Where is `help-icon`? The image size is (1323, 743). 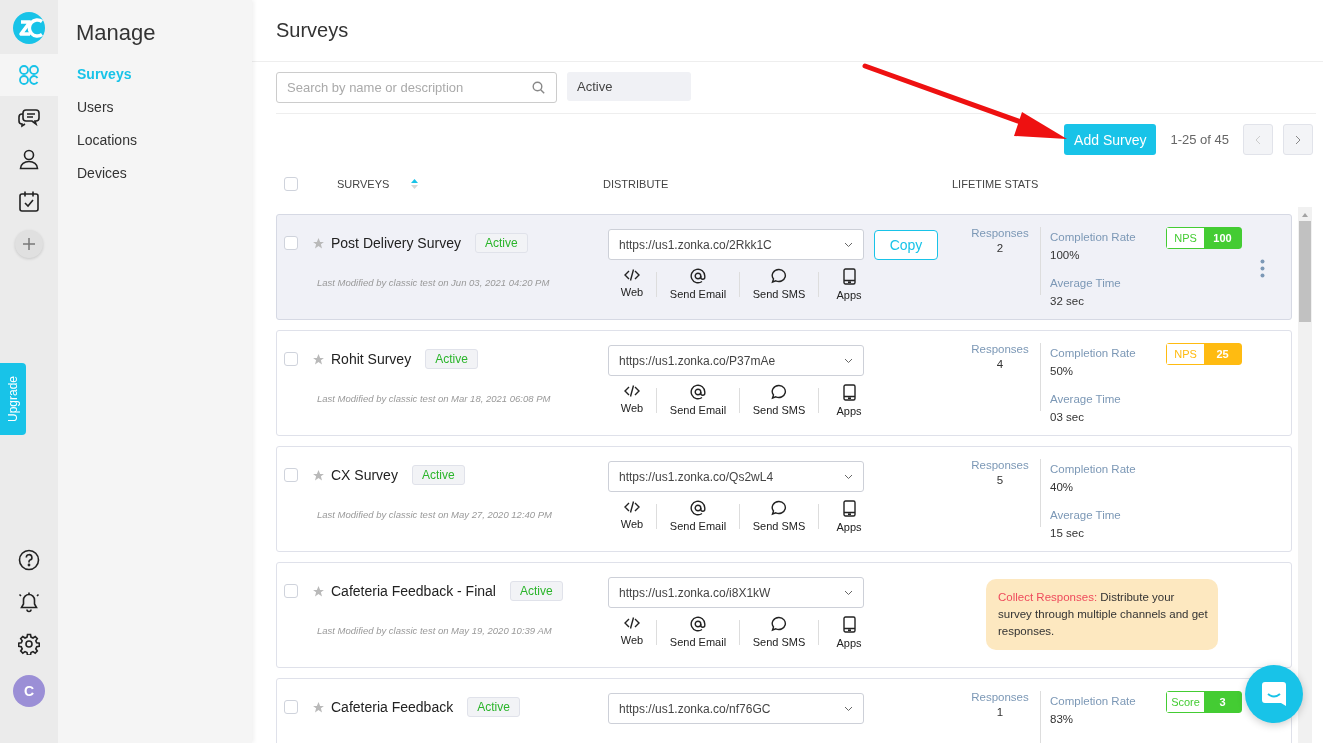 help-icon is located at coordinates (29, 560).